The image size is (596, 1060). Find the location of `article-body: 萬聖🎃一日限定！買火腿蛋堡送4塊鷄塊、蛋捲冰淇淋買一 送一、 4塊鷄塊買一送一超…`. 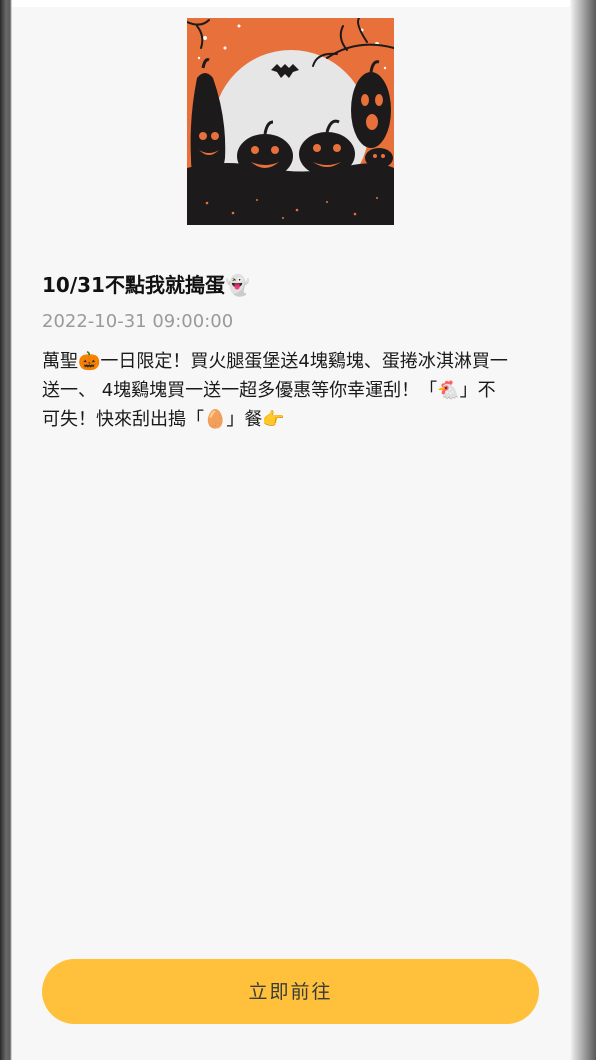

article-body: 萬聖🎃一日限定！買火腿蛋堡送4塊鷄塊、蛋捲冰淇淋買一 送一、 4塊鷄塊買一送一超… is located at coordinates (292, 390).